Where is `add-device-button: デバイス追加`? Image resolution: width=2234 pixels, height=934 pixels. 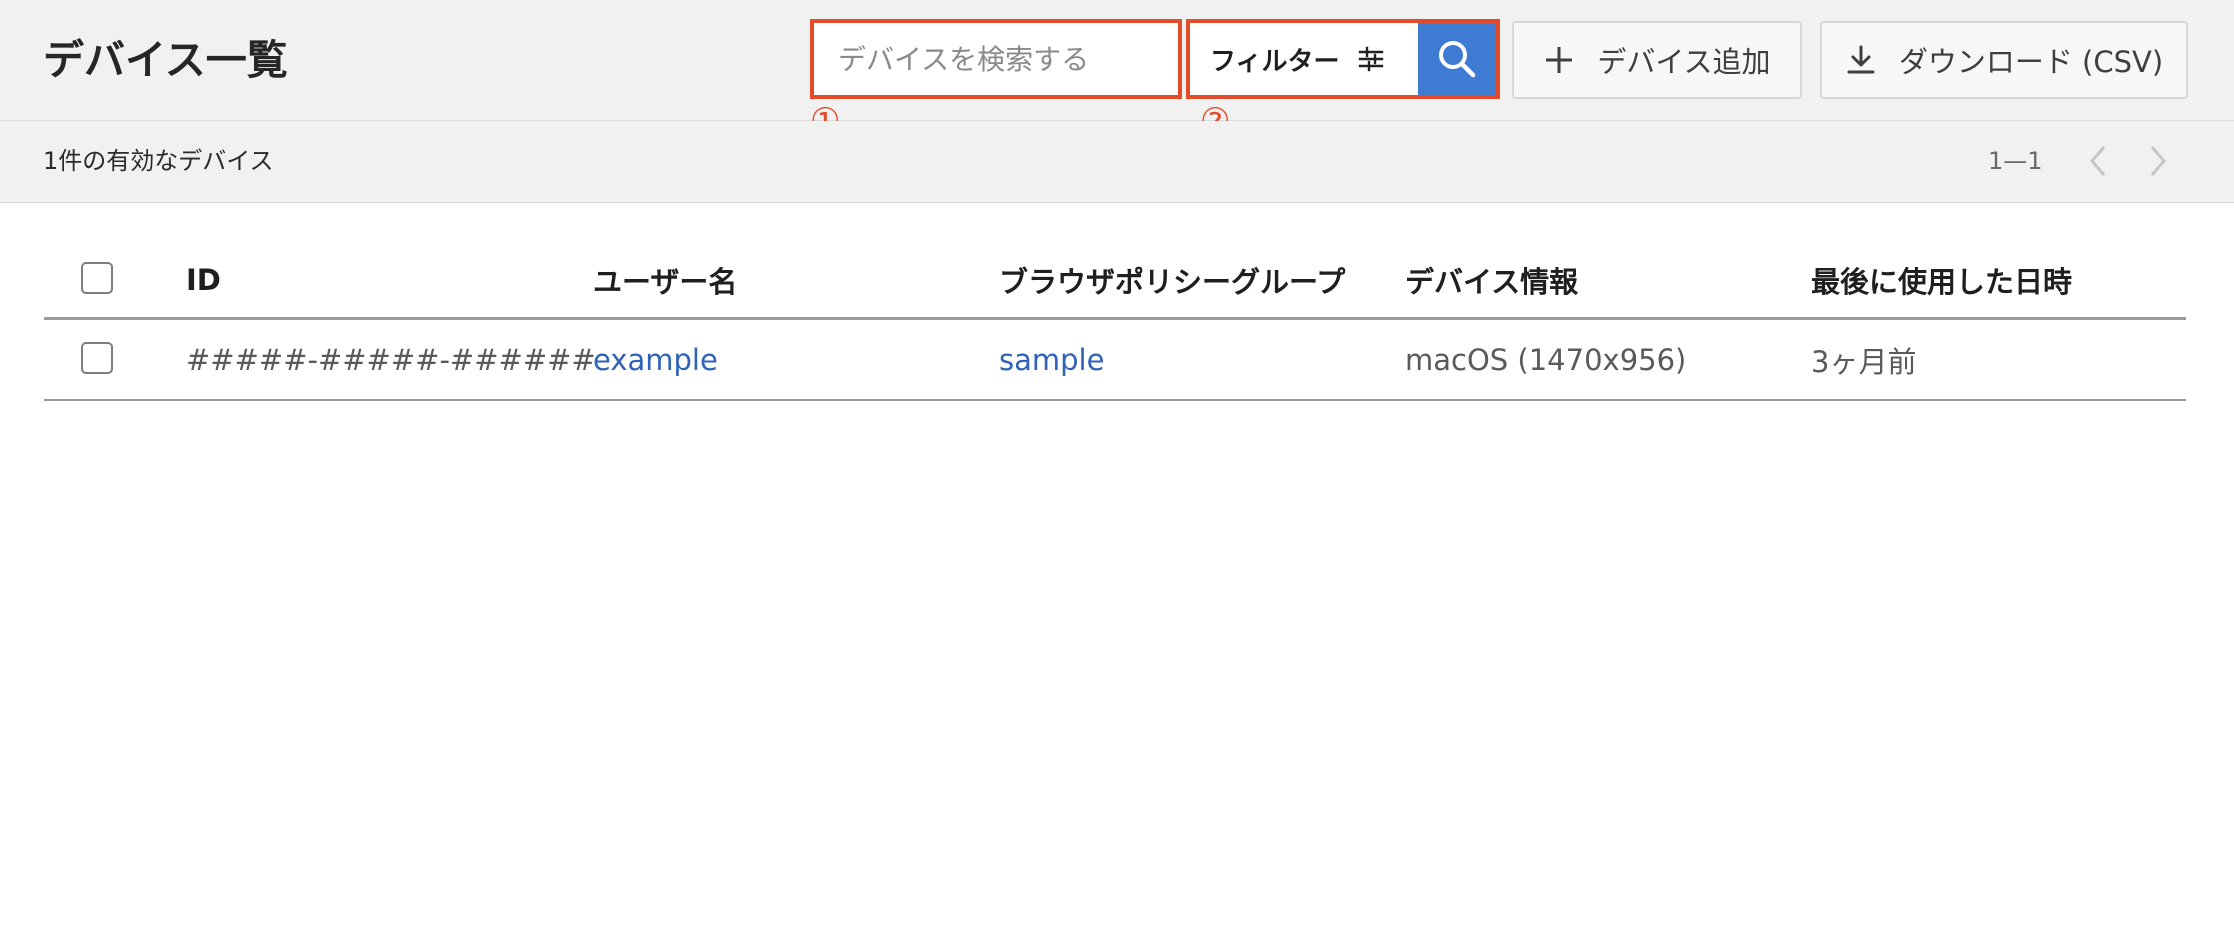
add-device-button: デバイス追加 is located at coordinates (1657, 60).